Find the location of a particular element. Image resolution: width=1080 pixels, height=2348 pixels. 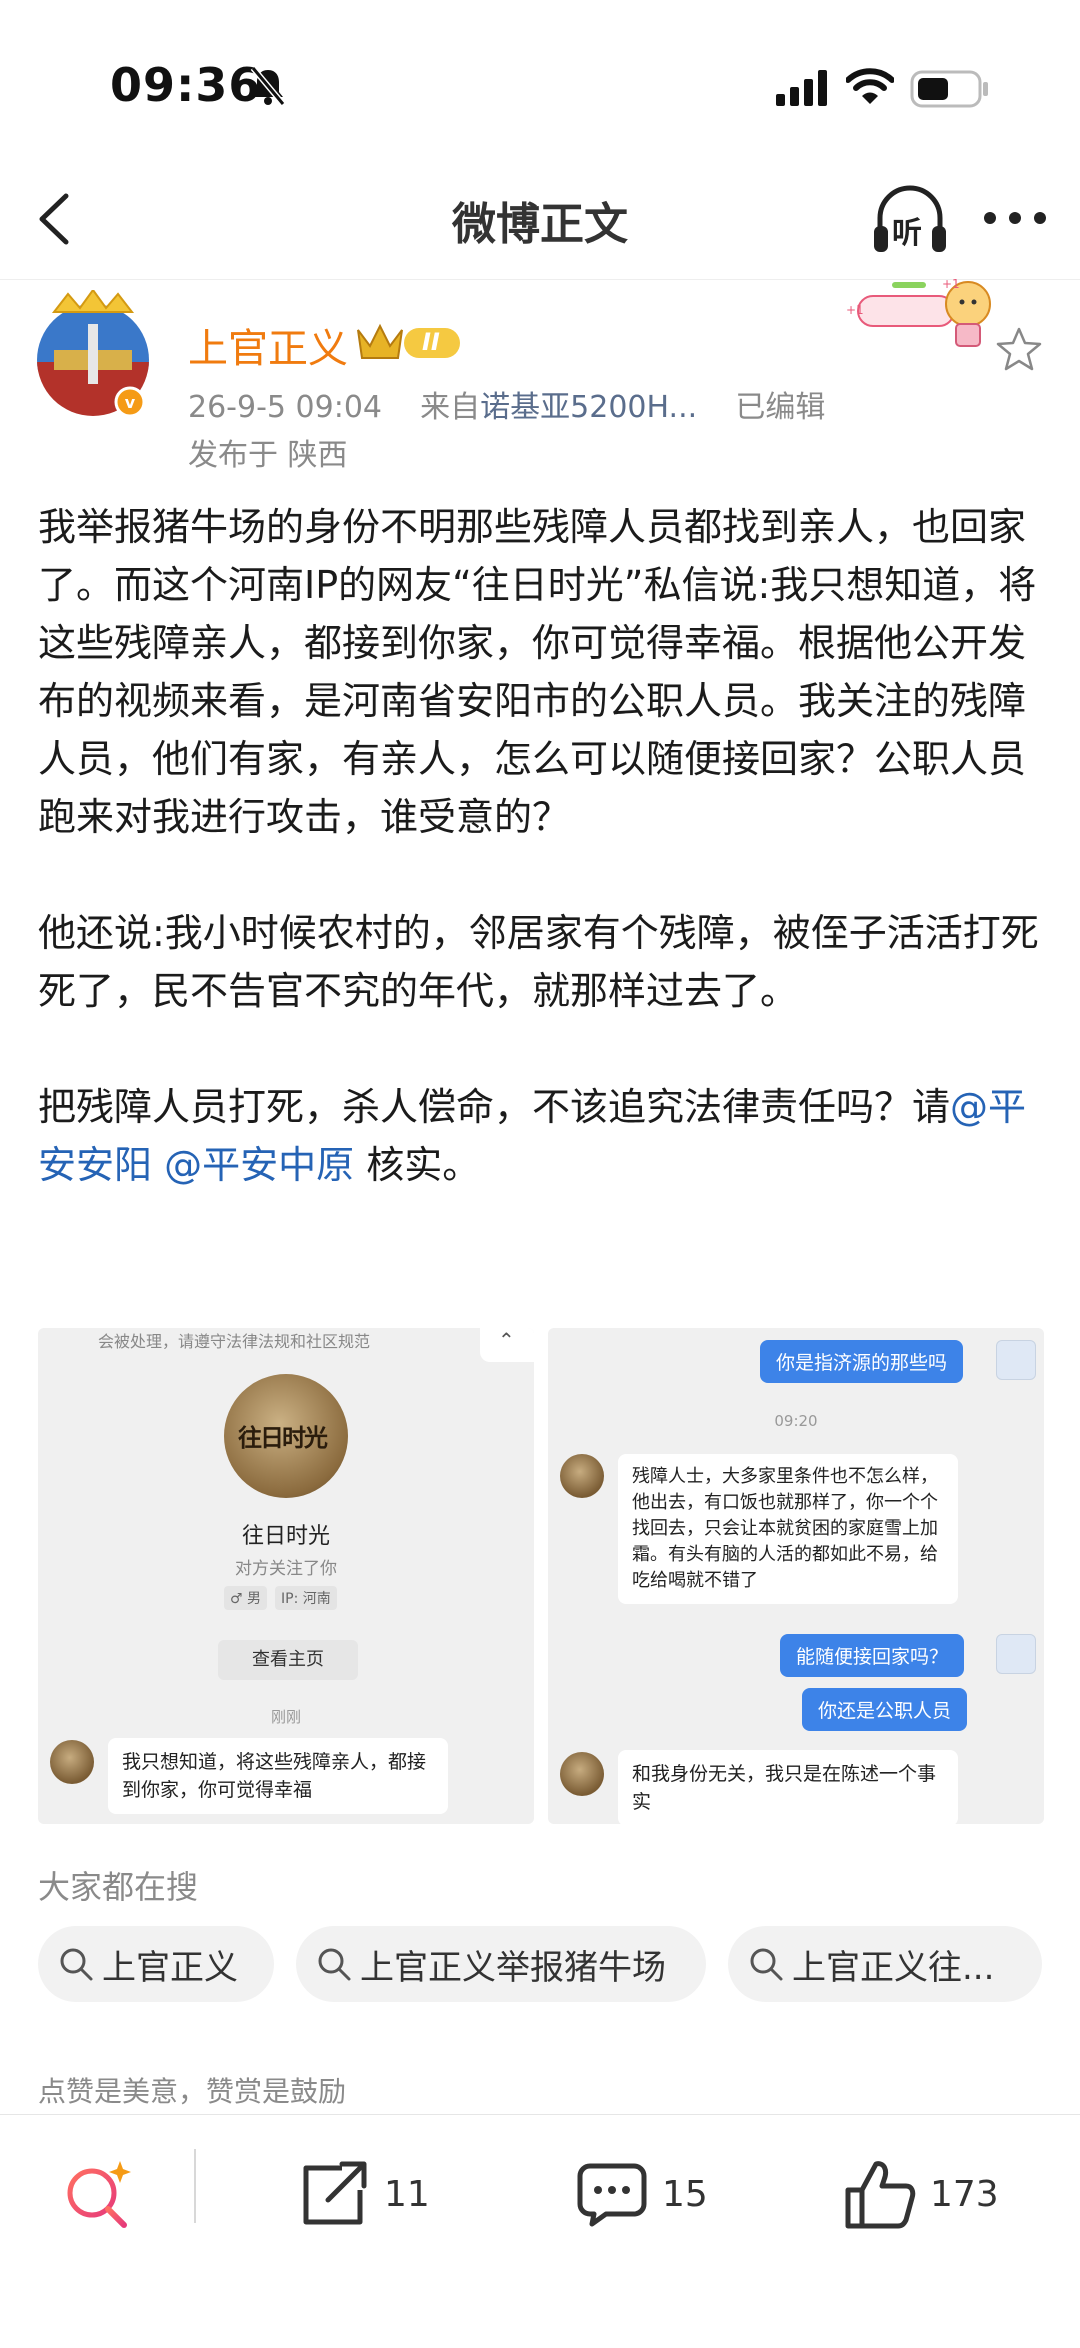

image1-ip: IP: 河南 is located at coordinates (306, 1598).